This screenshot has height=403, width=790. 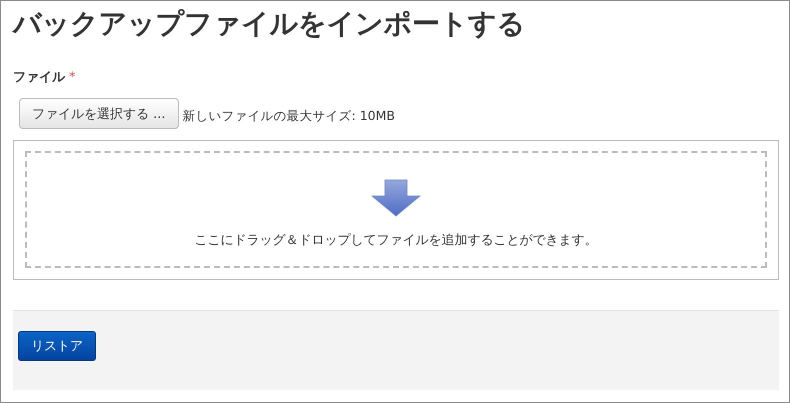 What do you see at coordinates (288, 116) in the screenshot?
I see `max-size-text: 新しいファイルの最大サイズ: 10MB` at bounding box center [288, 116].